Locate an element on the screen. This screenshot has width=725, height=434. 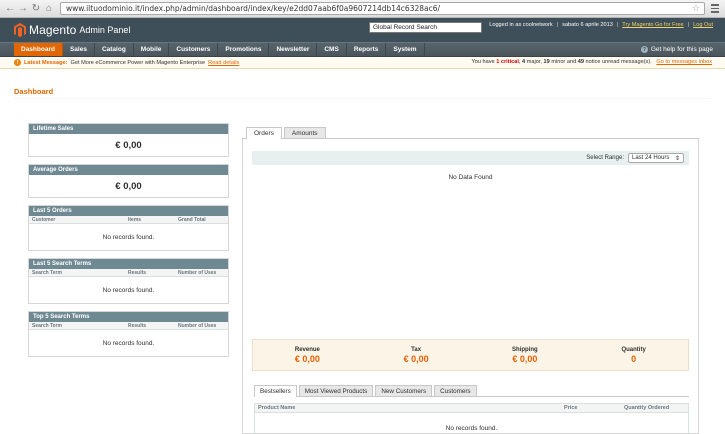
no-data-message: No Data Found is located at coordinates (470, 177).